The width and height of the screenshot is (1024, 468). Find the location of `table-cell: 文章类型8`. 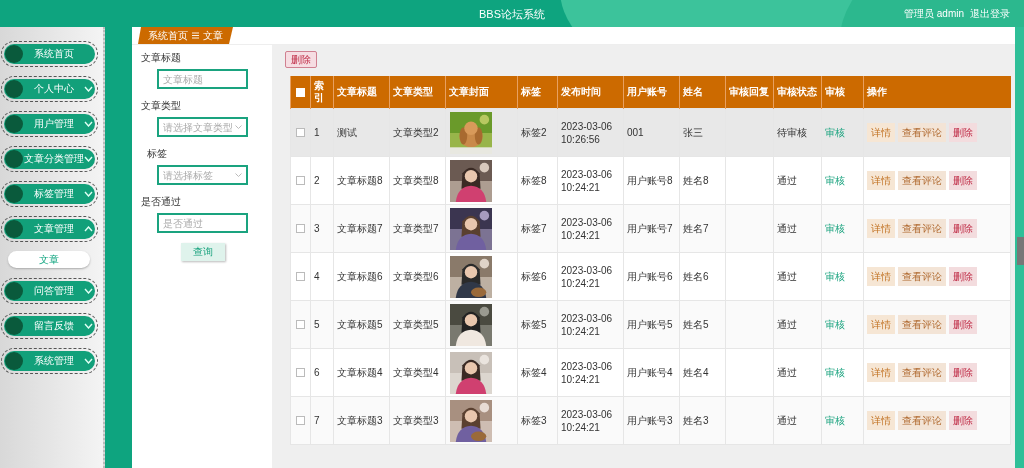

table-cell: 文章类型8 is located at coordinates (416, 180).